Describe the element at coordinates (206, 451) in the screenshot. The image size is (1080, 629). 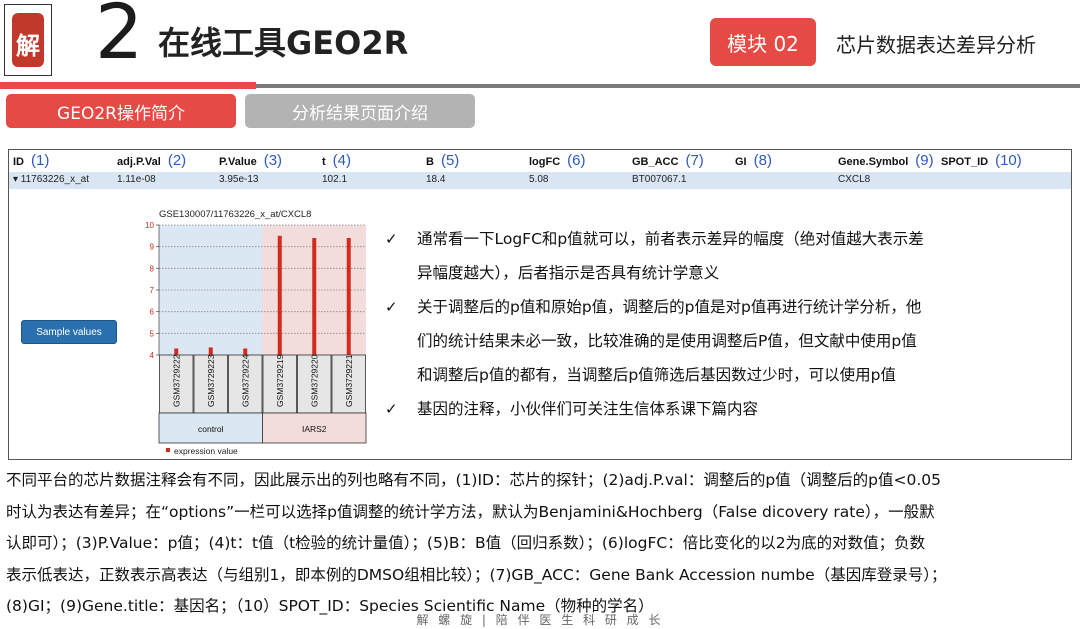
I see `legend-label: expression value` at that location.